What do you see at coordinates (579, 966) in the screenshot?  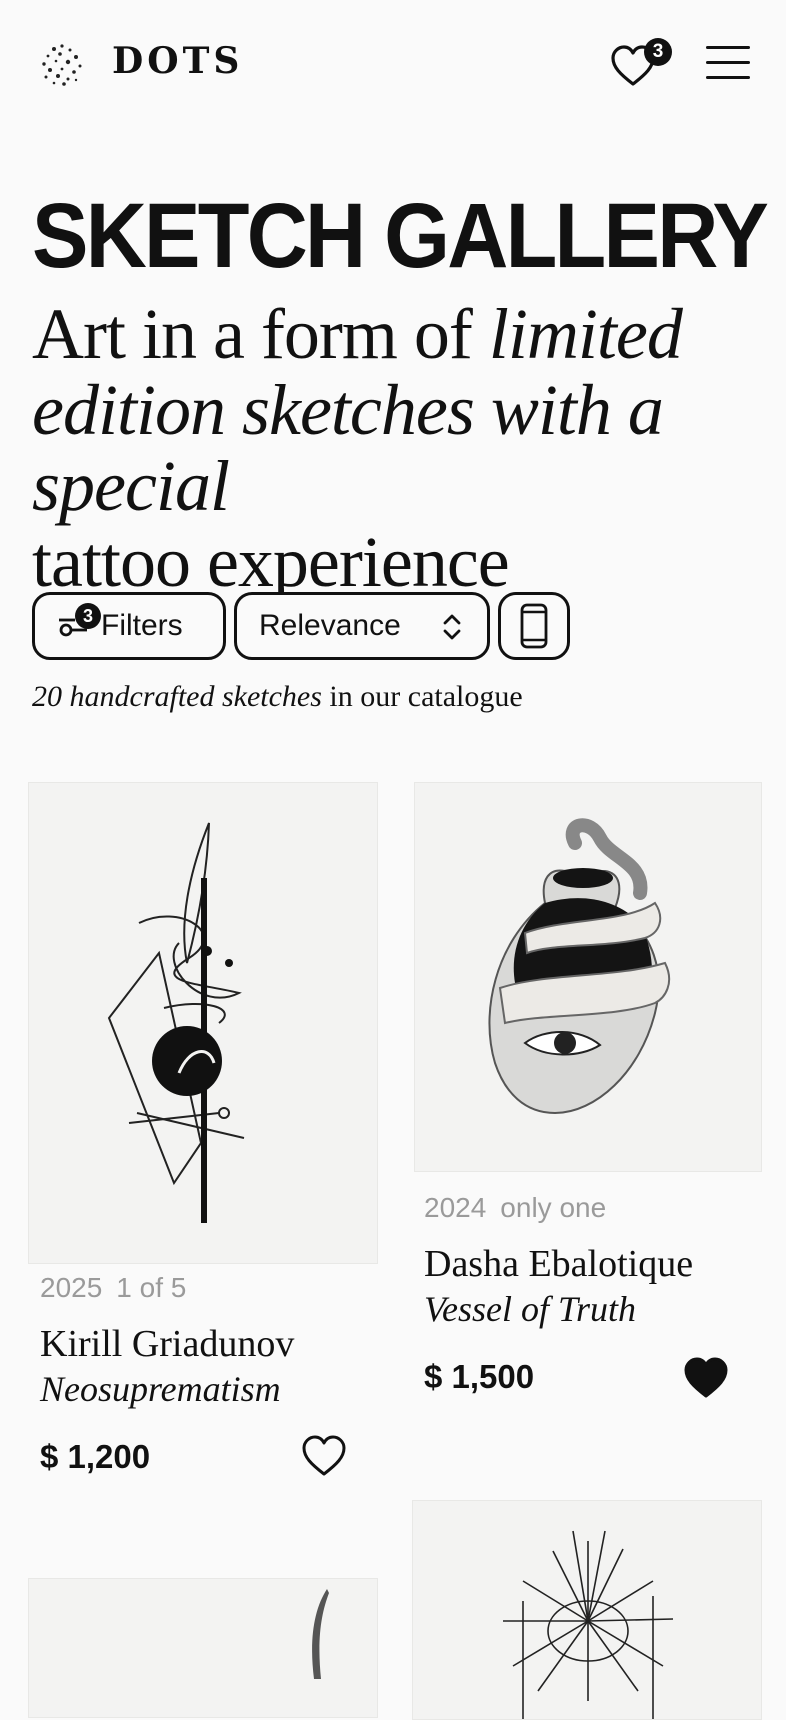 I see `sketch-vessel-of-truth-image` at bounding box center [579, 966].